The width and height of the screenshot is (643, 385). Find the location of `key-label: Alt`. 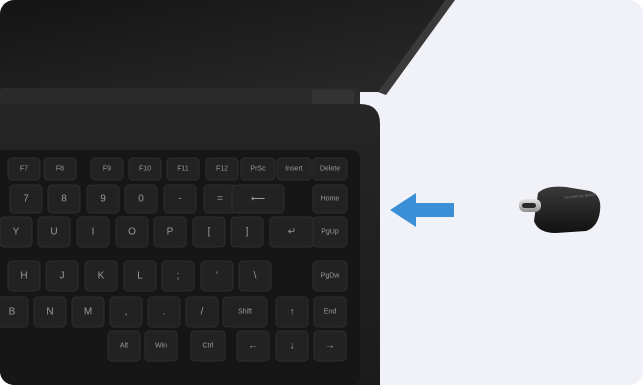

key-label: Alt is located at coordinates (124, 346).